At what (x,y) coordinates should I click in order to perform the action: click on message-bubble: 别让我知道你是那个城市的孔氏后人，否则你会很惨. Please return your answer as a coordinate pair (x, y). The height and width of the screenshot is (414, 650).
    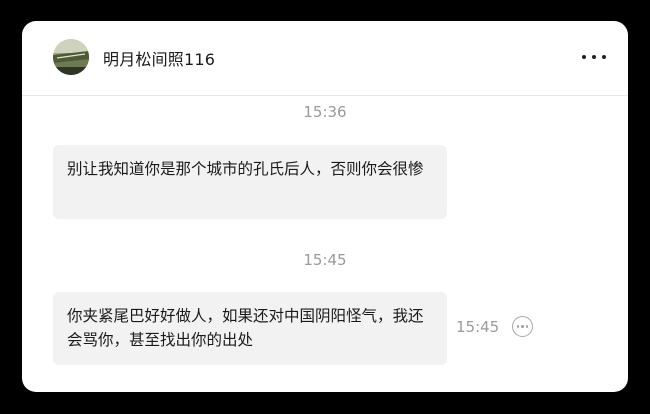
    Looking at the image, I should click on (250, 182).